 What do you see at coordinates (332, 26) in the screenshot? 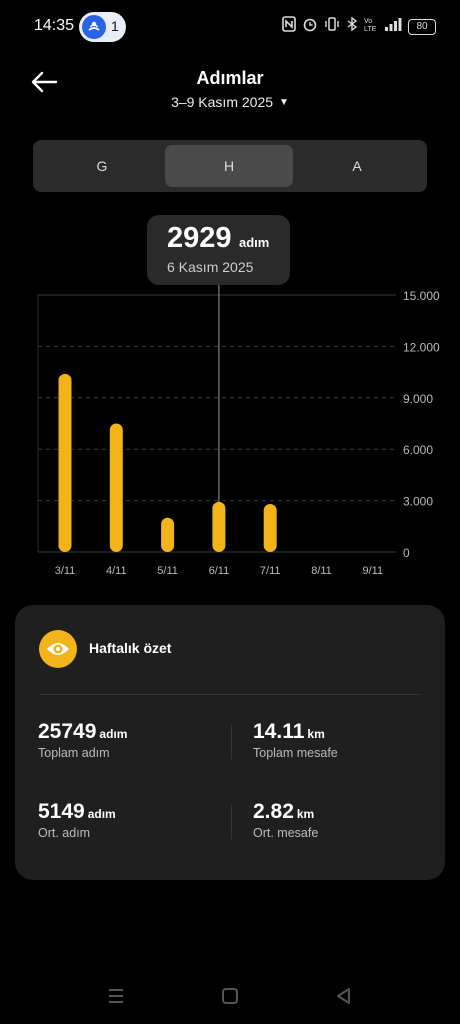
I see `vibrate-icon` at bounding box center [332, 26].